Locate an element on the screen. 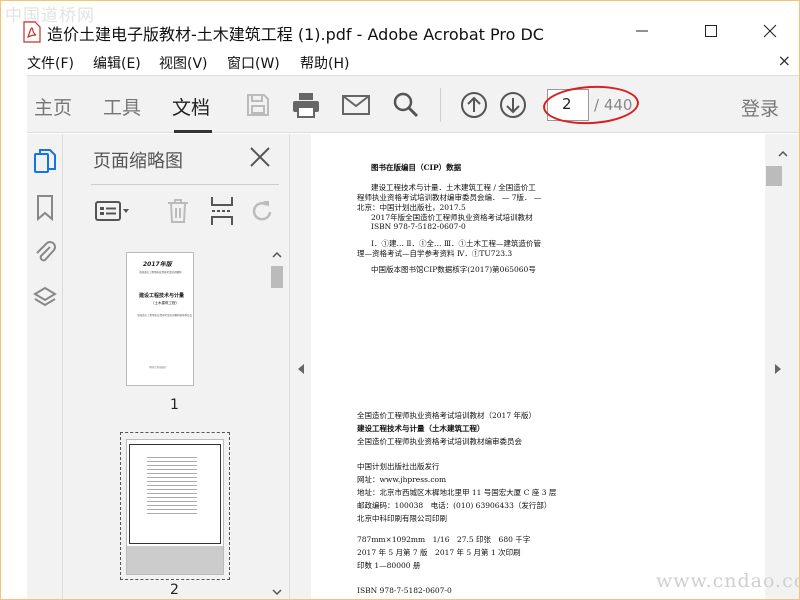 Image resolution: width=800 pixels, height=600 pixels. thumb2-lines is located at coordinates (172, 484).